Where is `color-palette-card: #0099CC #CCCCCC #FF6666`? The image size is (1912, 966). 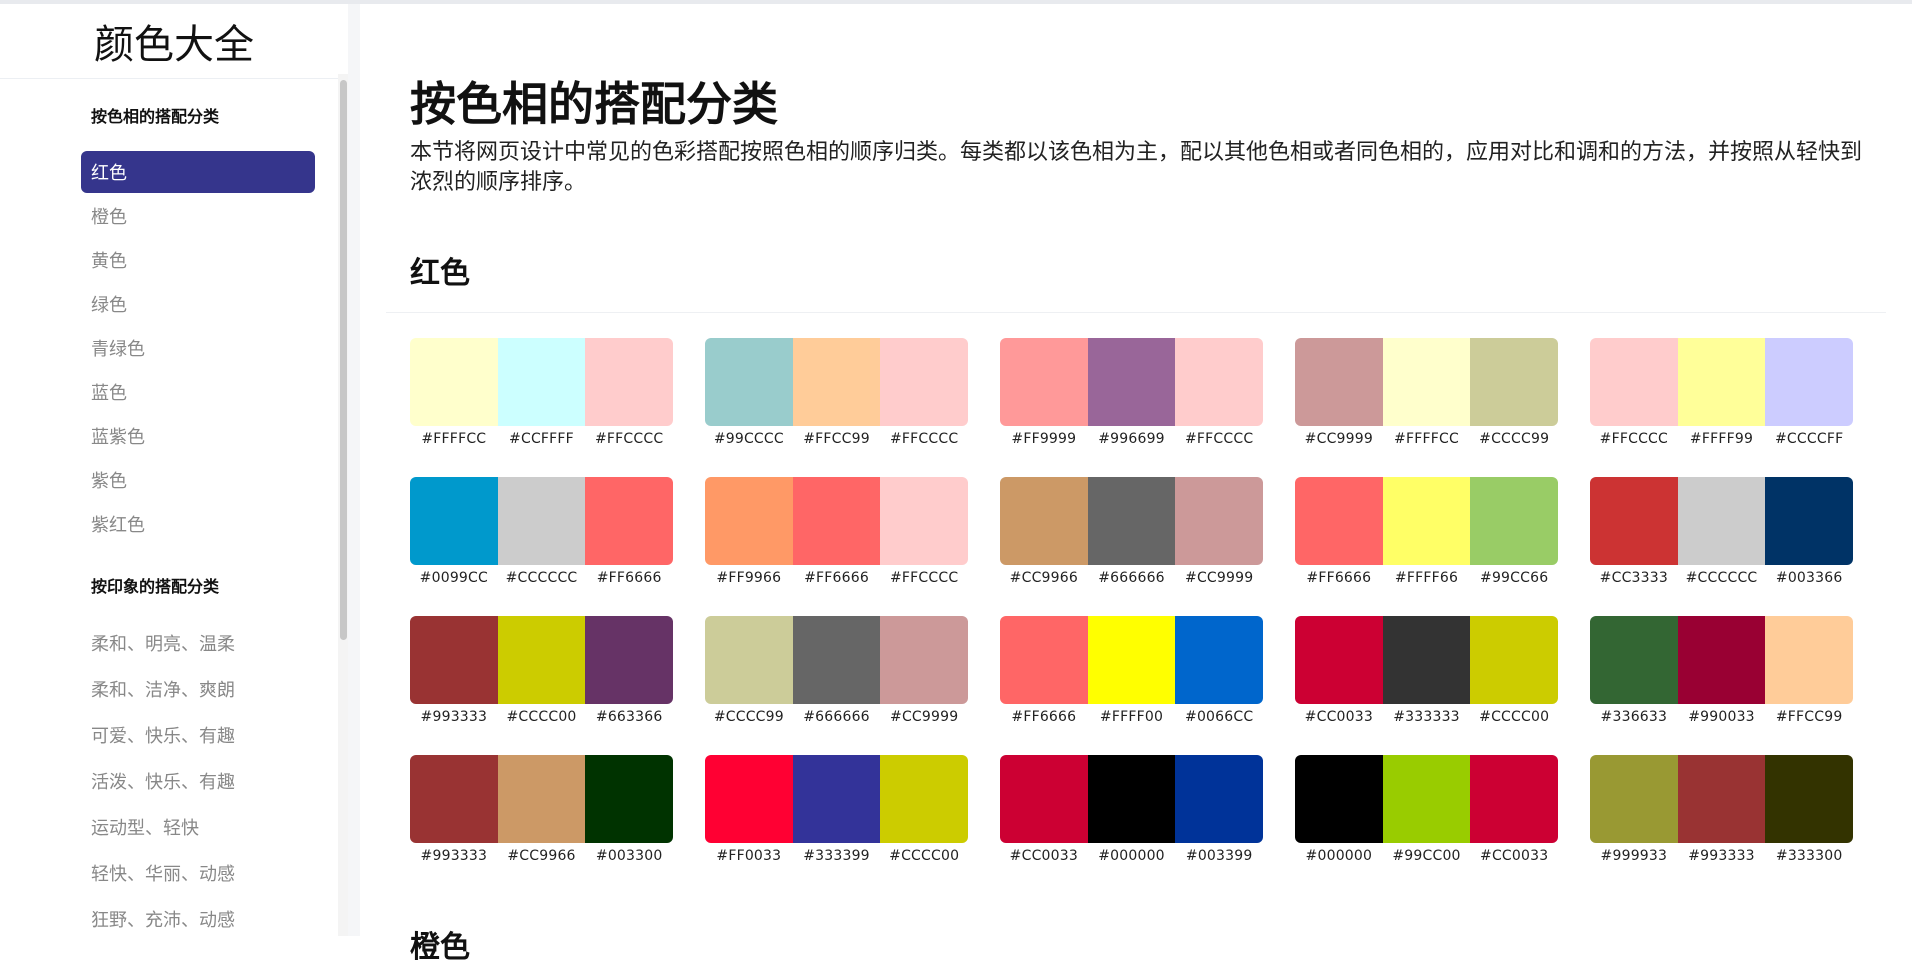 color-palette-card: #0099CC #CCCCCC #FF6666 is located at coordinates (541, 532).